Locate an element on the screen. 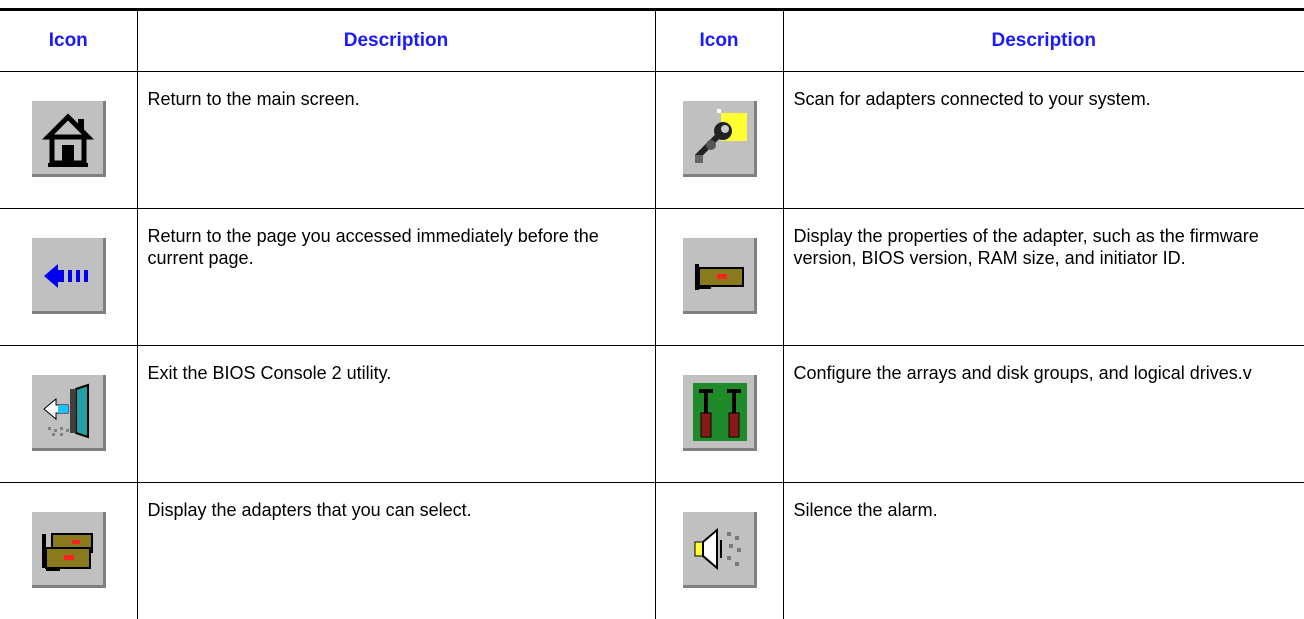 The height and width of the screenshot is (619, 1304). select-adapters-icon is located at coordinates (68, 549).